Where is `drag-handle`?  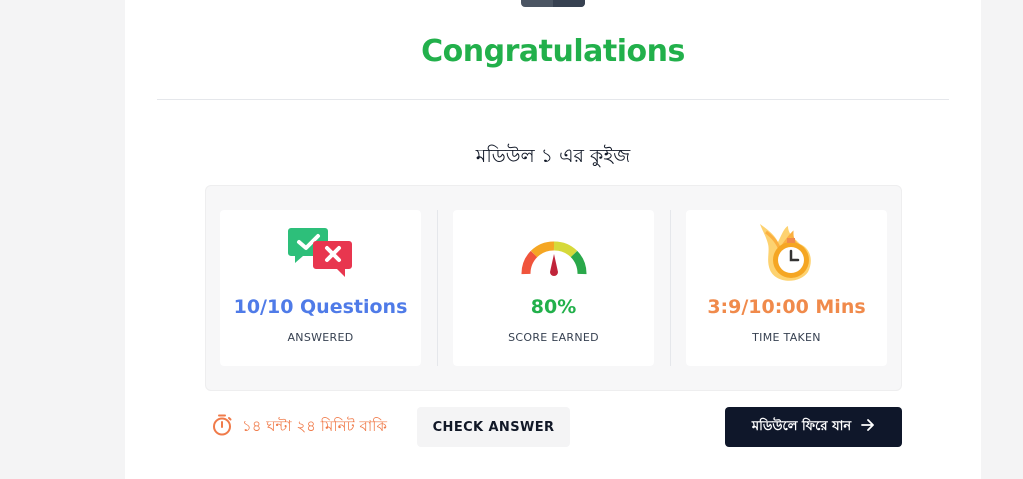
drag-handle is located at coordinates (553, 3).